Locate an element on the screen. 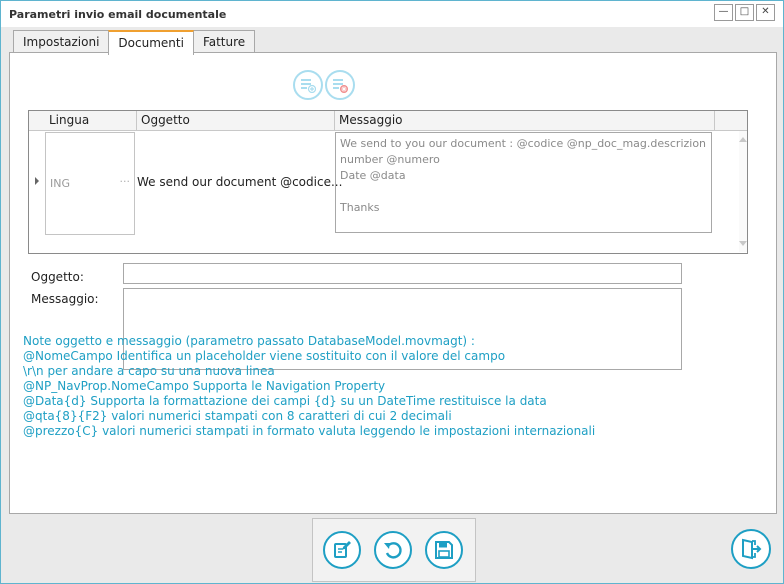 The image size is (784, 584). tab-impostazioni: Impostazioni is located at coordinates (61, 41).